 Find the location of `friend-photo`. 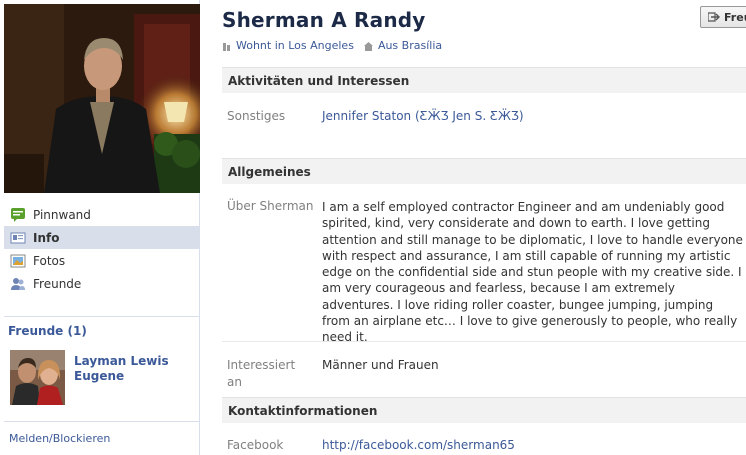

friend-photo is located at coordinates (37, 377).